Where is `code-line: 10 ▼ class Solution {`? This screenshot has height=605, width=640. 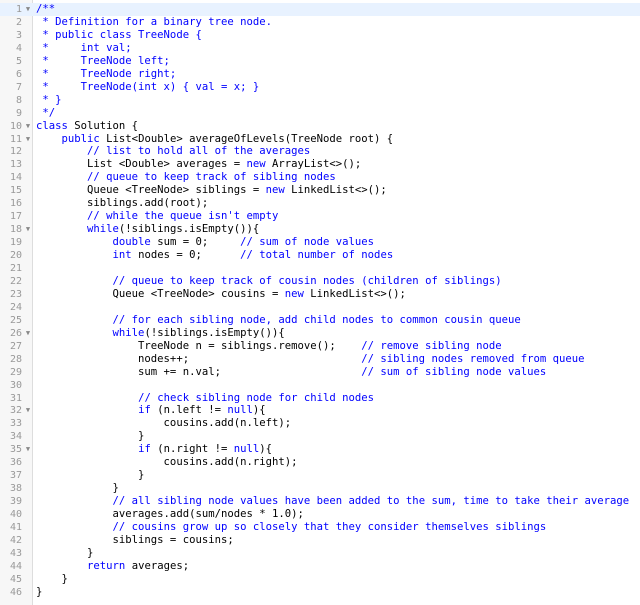 code-line: 10 ▼ class Solution { is located at coordinates (320, 126).